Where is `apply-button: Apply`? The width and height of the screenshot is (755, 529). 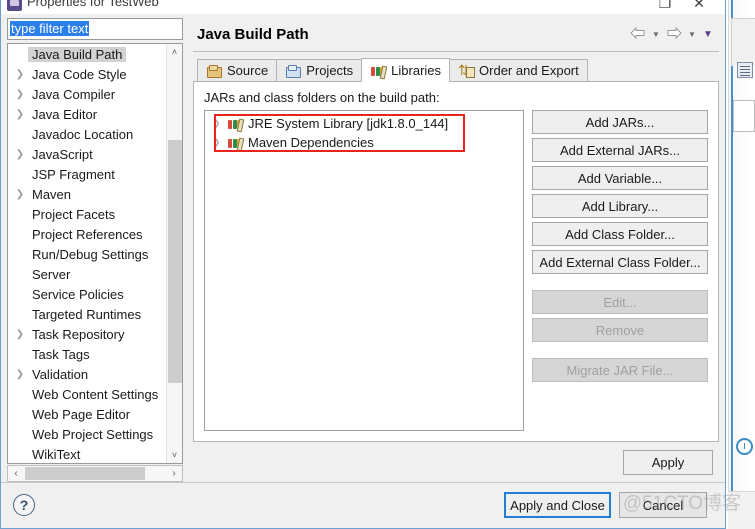
apply-button: Apply is located at coordinates (668, 462).